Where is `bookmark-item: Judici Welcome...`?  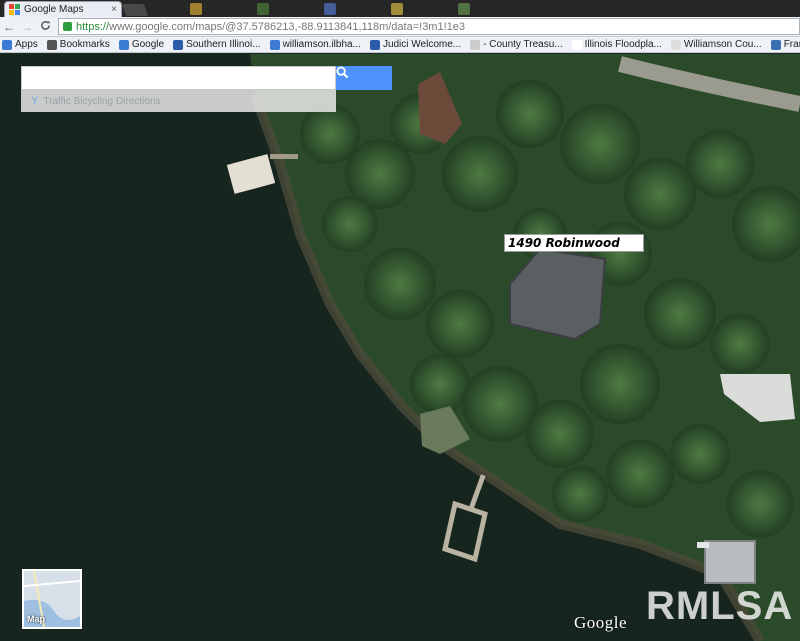
bookmark-item: Judici Welcome... is located at coordinates (415, 44).